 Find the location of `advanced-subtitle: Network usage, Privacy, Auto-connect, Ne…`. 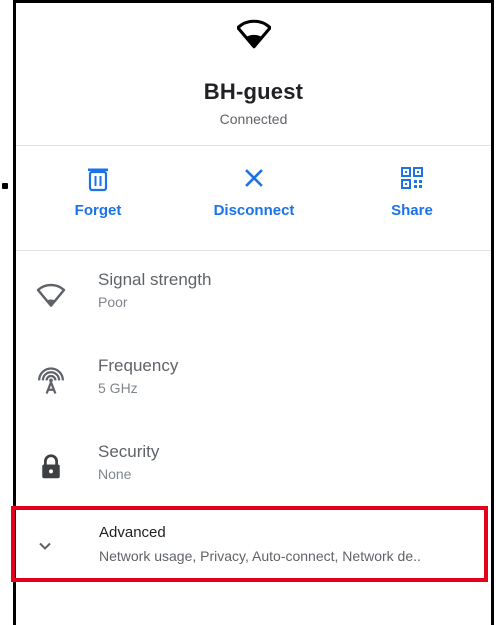

advanced-subtitle: Network usage, Privacy, Auto-connect, Ne… is located at coordinates (260, 556).